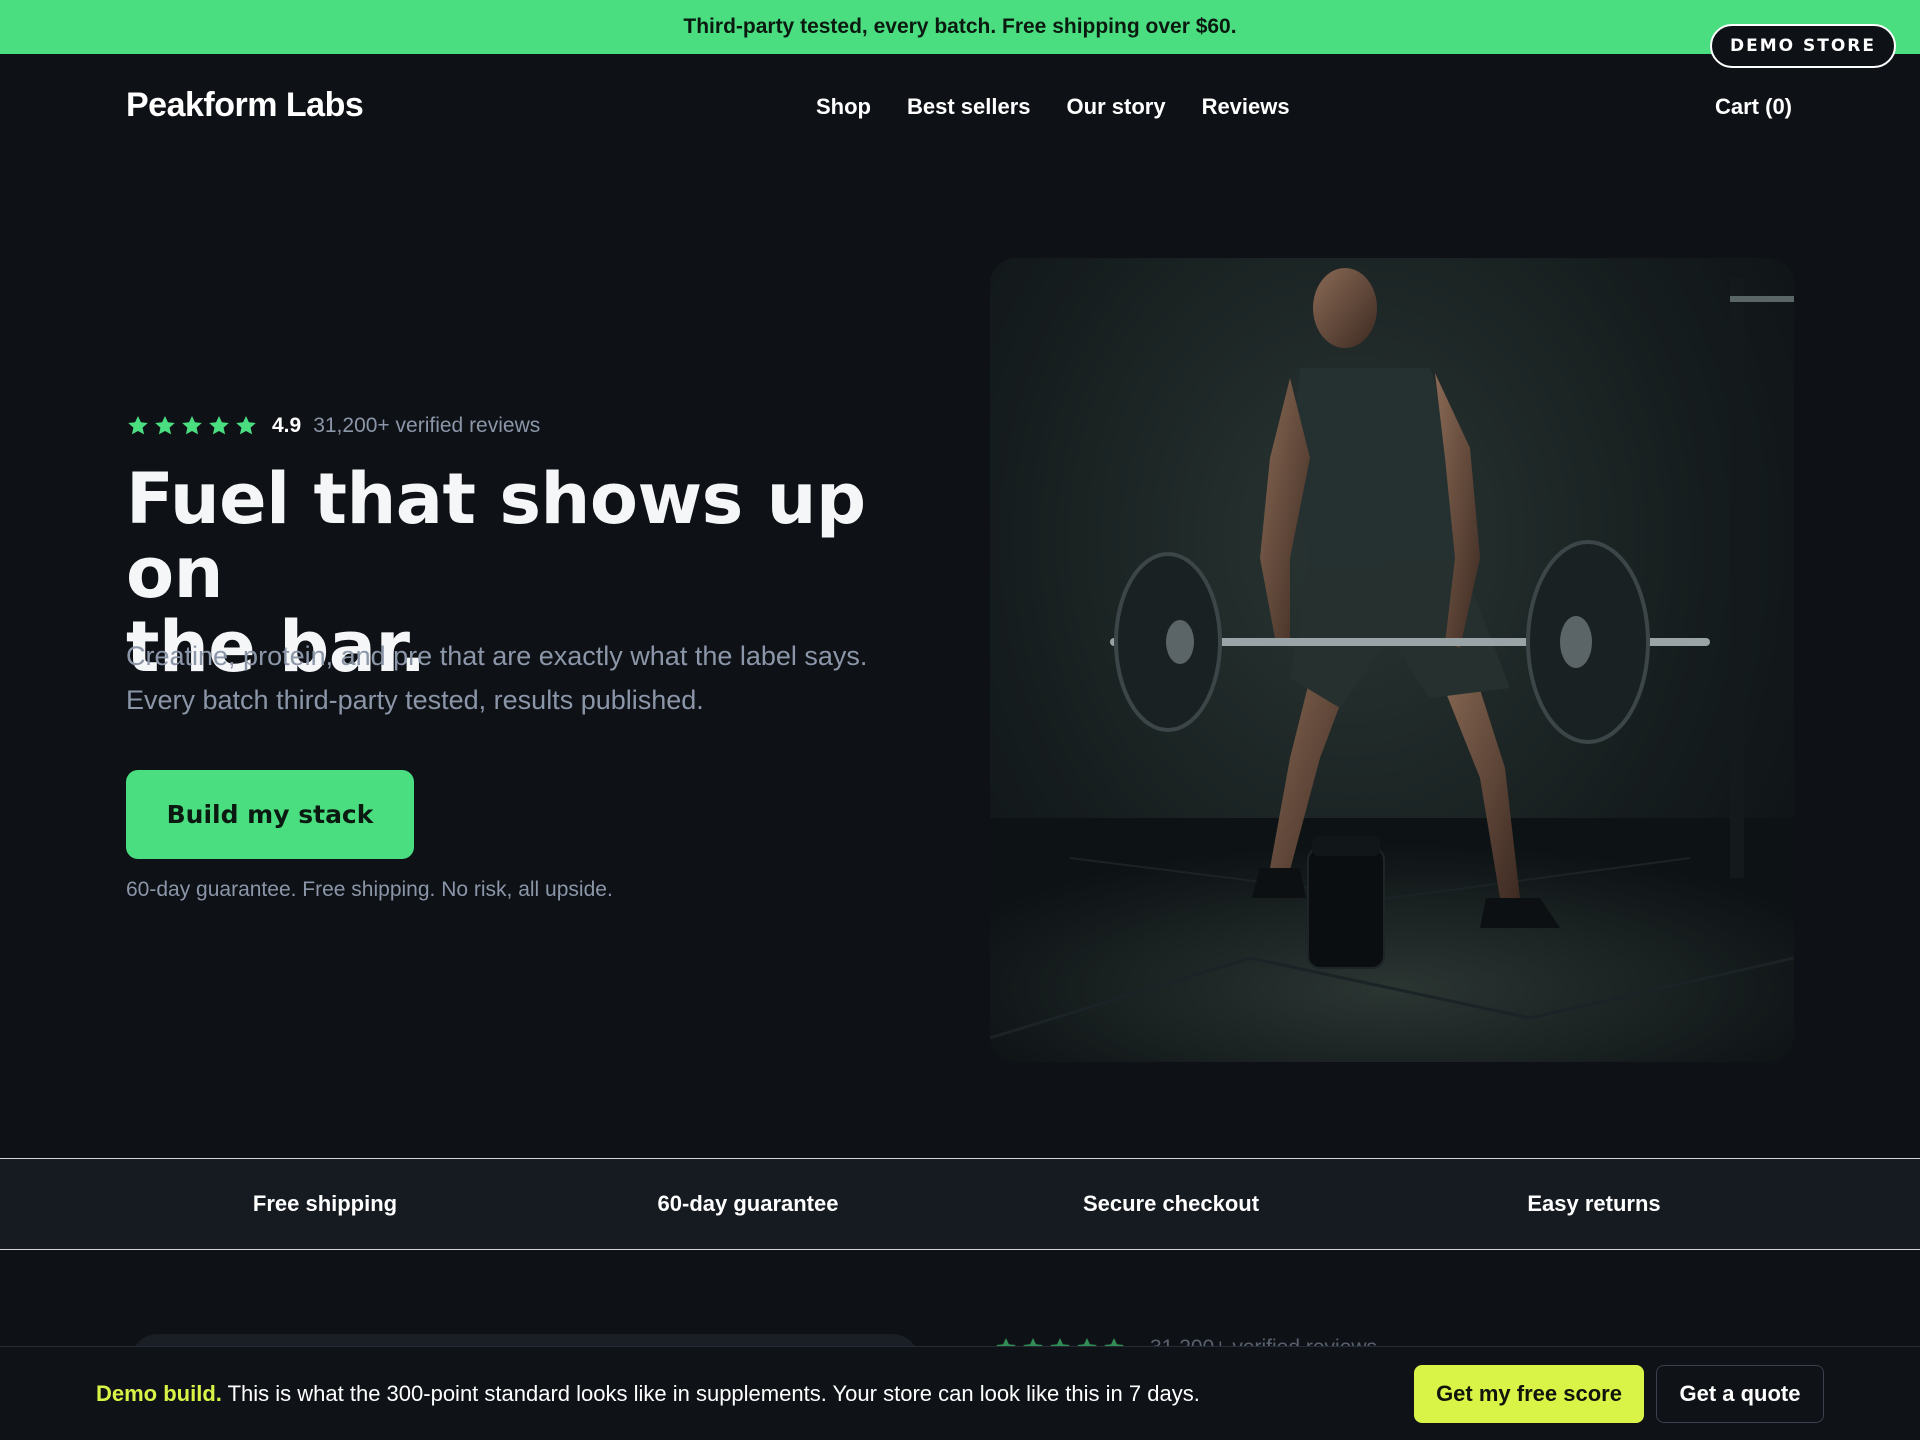 The height and width of the screenshot is (1440, 1920). What do you see at coordinates (1171, 1203) in the screenshot?
I see `trust-secure-checkout: Secure checkout` at bounding box center [1171, 1203].